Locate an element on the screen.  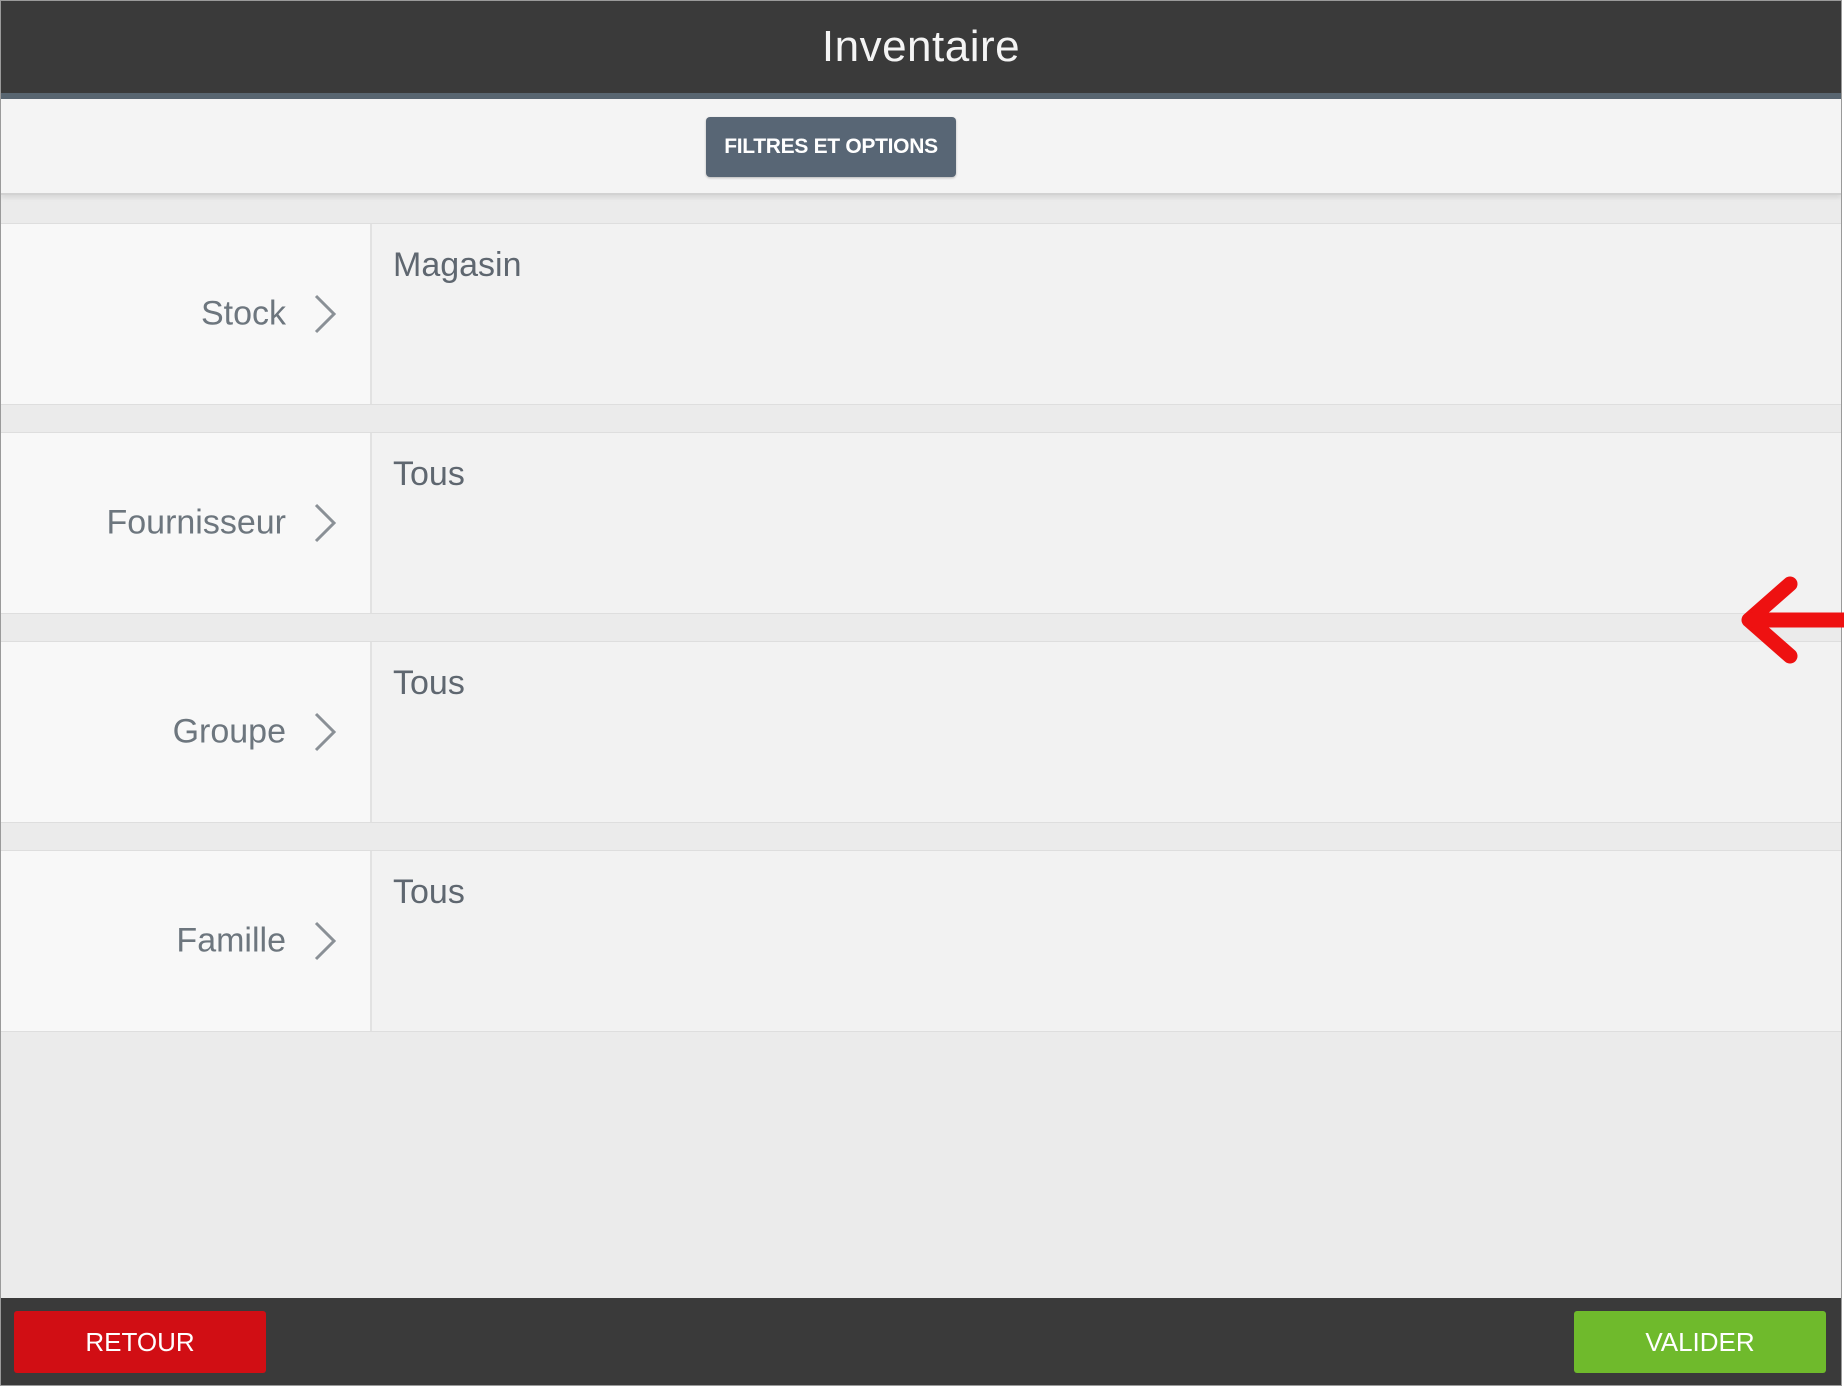
filter-row-famille: Famille Tous is located at coordinates (921, 941).